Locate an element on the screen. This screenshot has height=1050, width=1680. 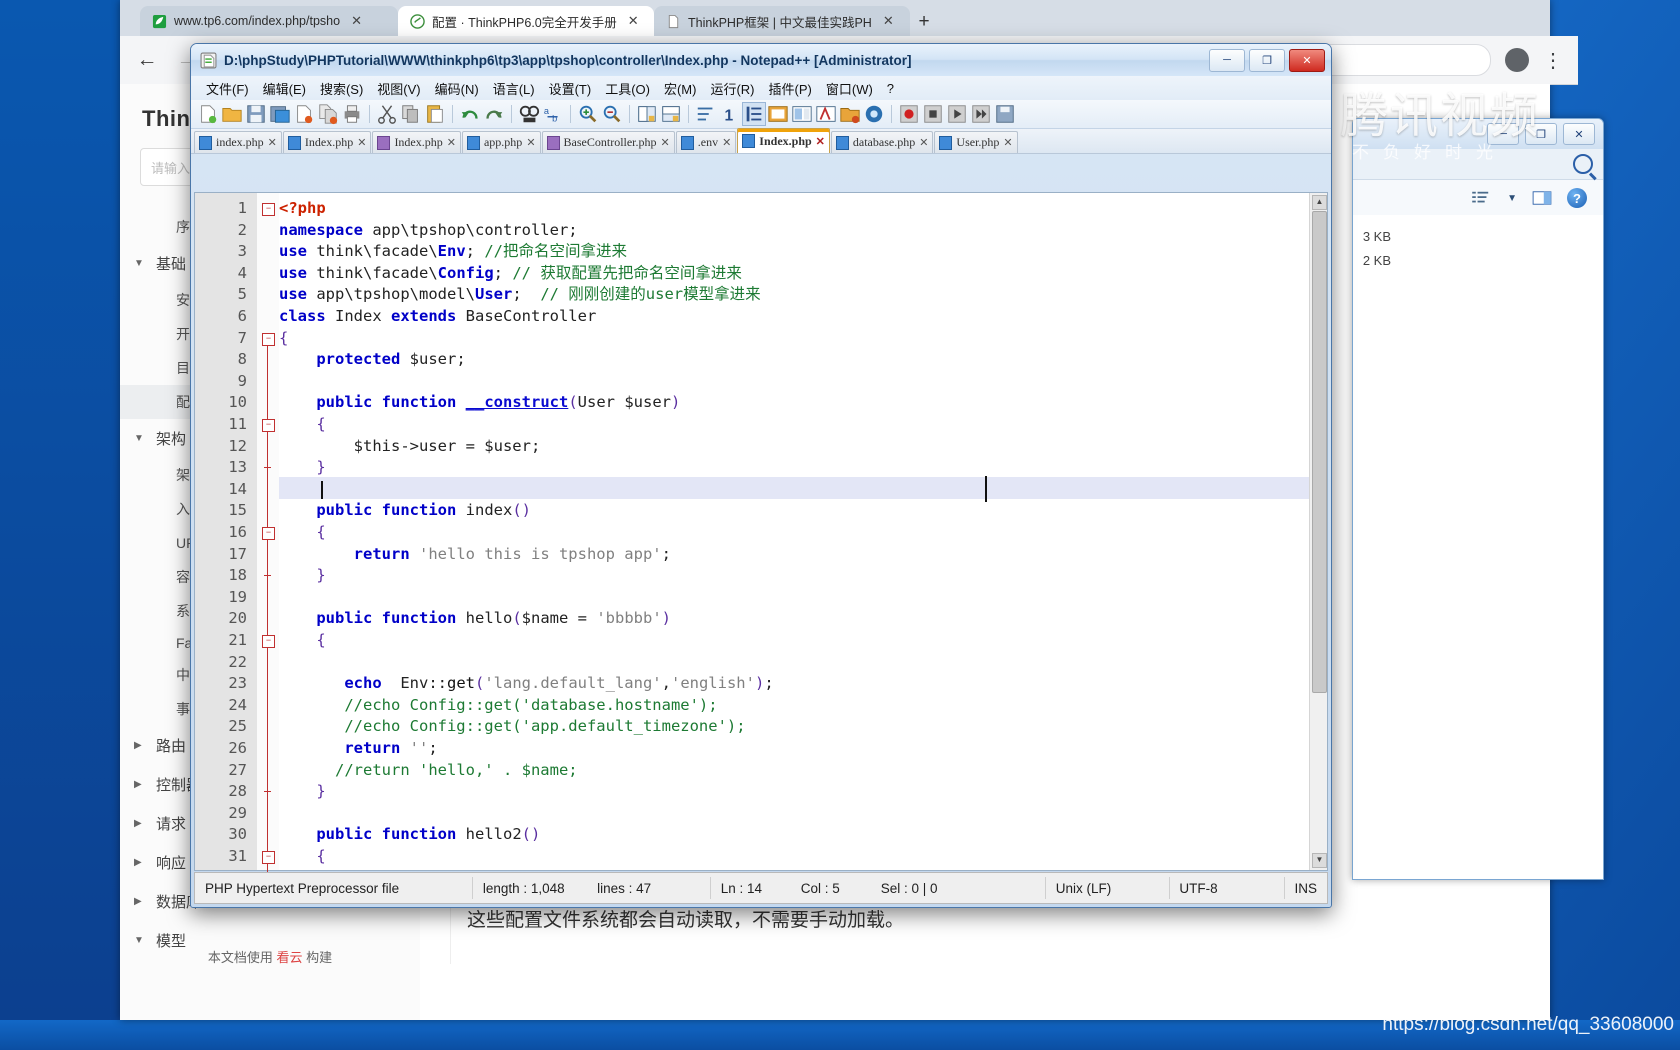
save-all-icon is located at coordinates (280, 114).